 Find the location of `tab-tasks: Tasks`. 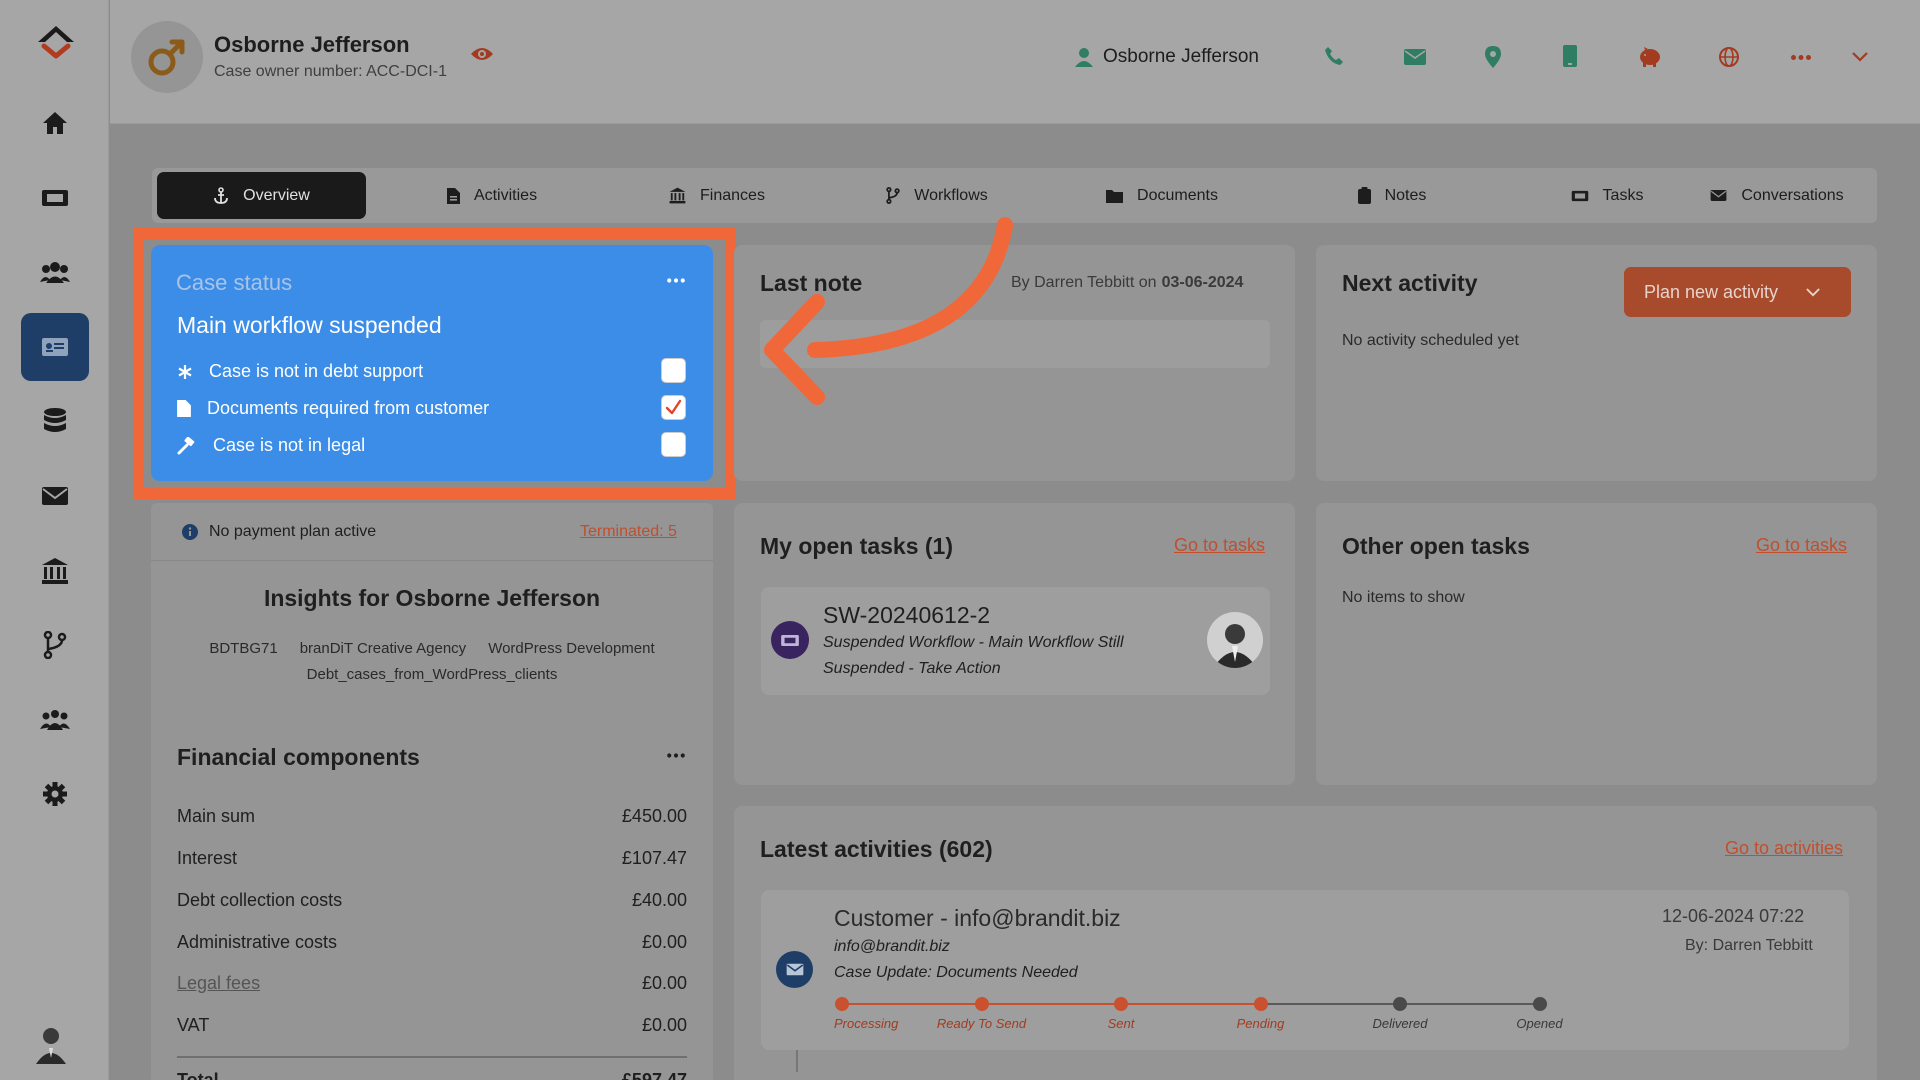

tab-tasks: Tasks is located at coordinates (1607, 195).